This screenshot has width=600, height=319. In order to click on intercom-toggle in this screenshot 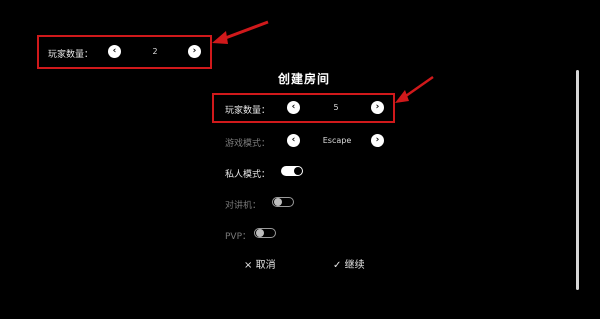, I will do `click(283, 202)`.